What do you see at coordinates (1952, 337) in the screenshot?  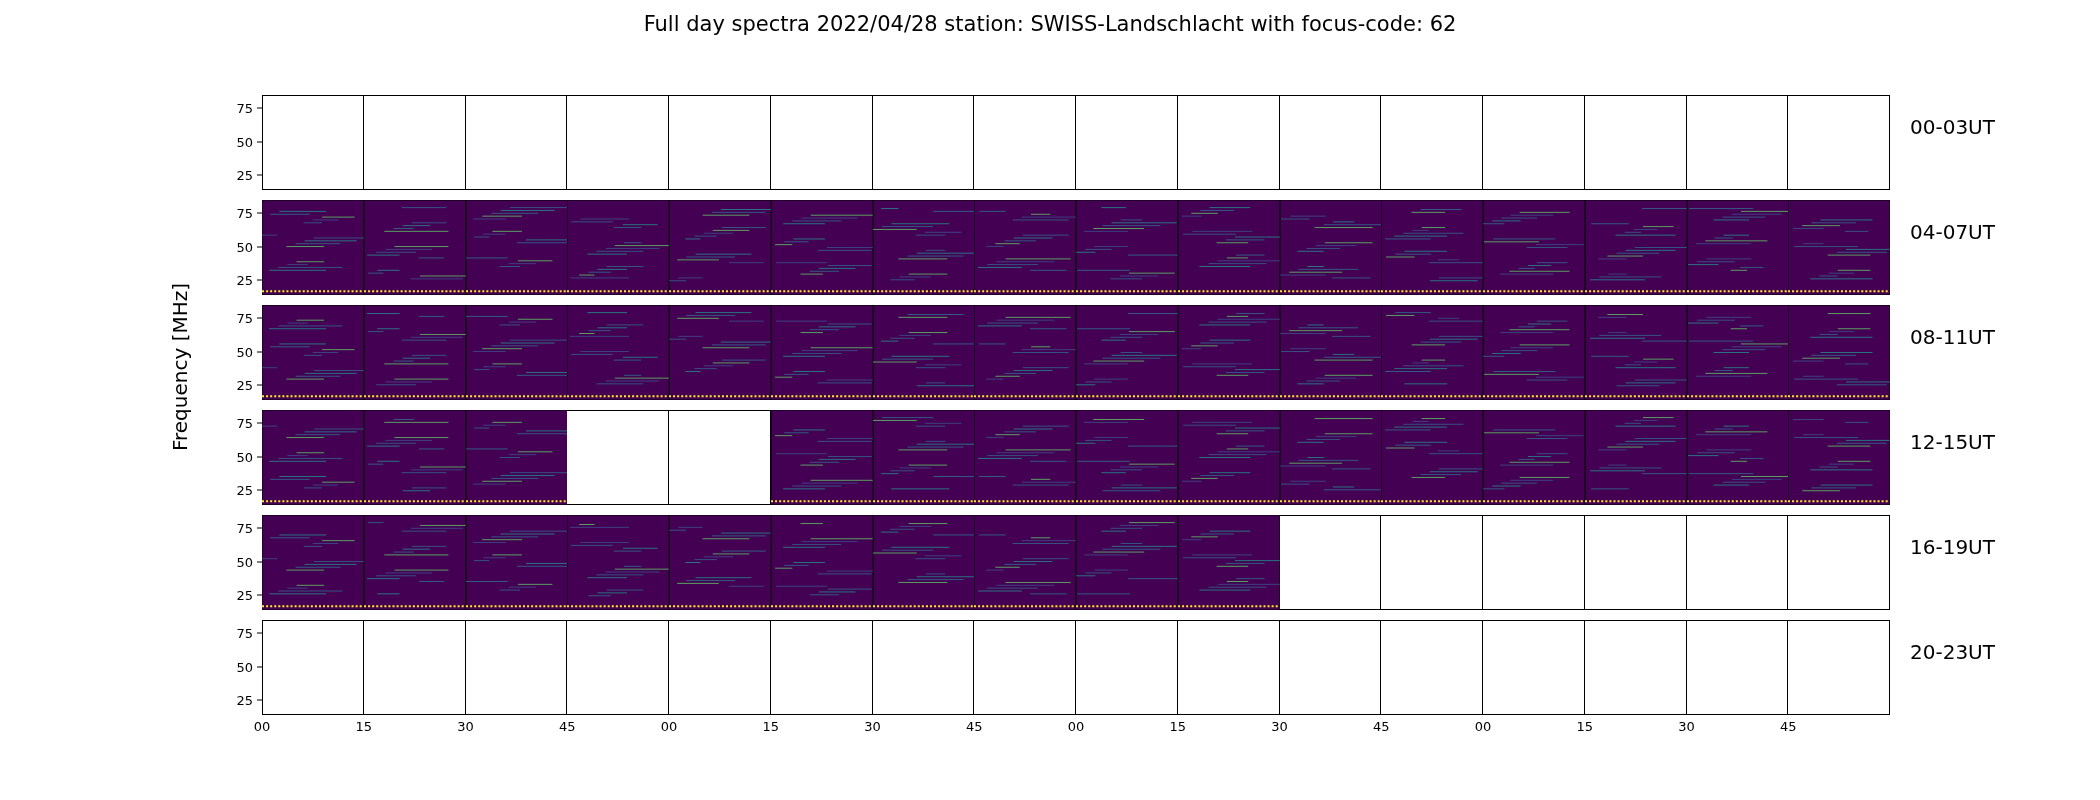 I see `row-label: 08-11UT` at bounding box center [1952, 337].